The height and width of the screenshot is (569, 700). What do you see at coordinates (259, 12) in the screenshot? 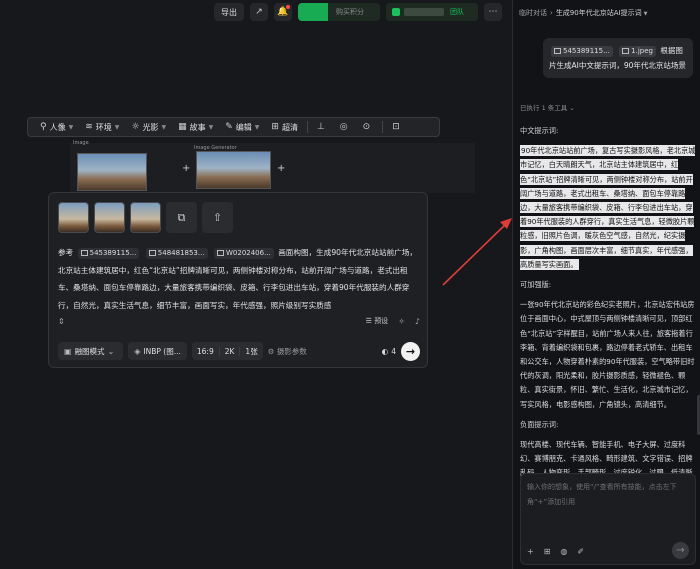
I see `share-icon: ↗` at bounding box center [259, 12].